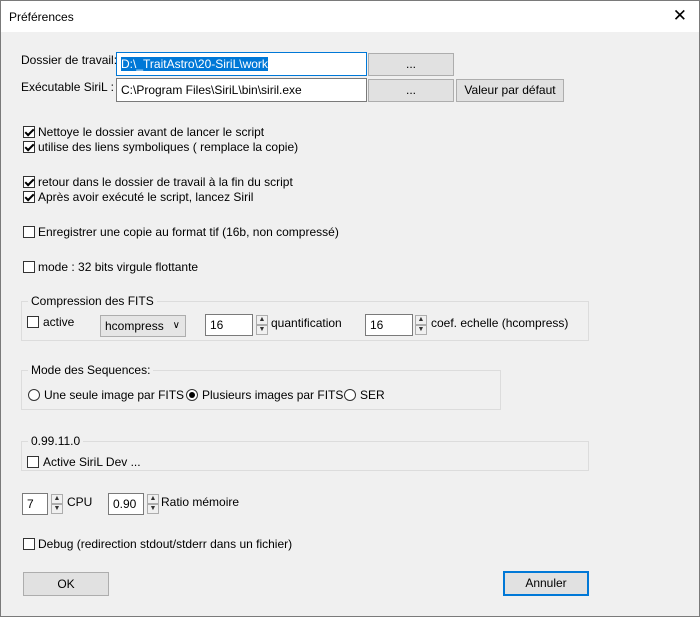  What do you see at coordinates (67, 87) in the screenshot?
I see `exe-label: Exécutable SiriL :` at bounding box center [67, 87].